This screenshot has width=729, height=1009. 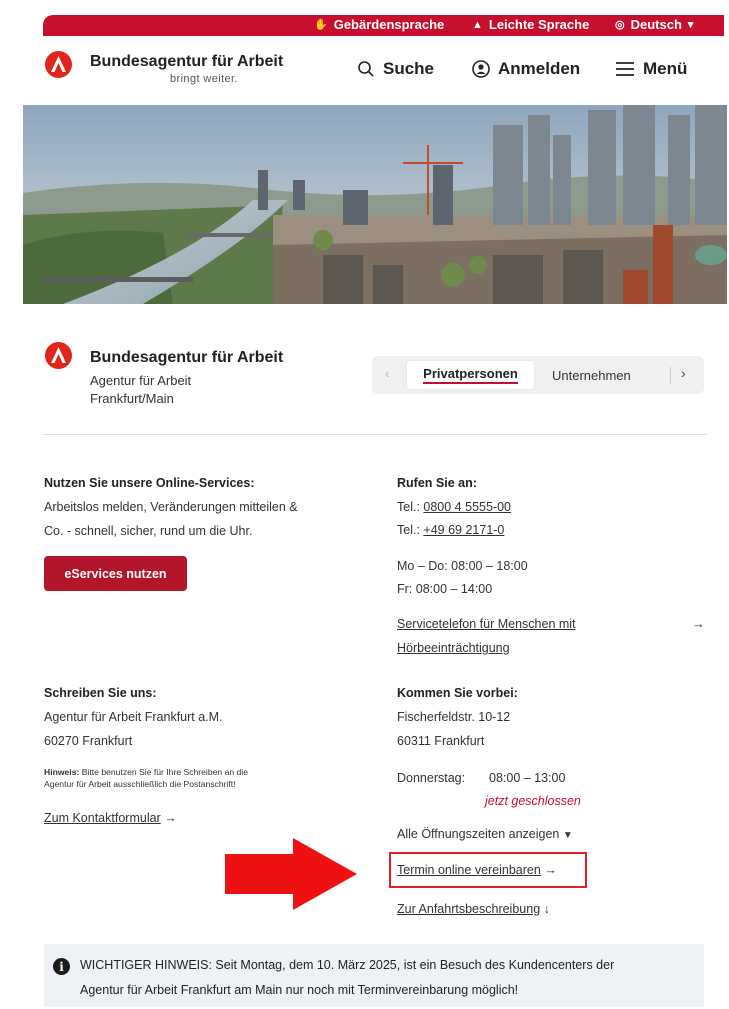 I want to click on all-hours-toggle: Alle Öffnungszeiten anzeigen ▼, so click(x=485, y=834).